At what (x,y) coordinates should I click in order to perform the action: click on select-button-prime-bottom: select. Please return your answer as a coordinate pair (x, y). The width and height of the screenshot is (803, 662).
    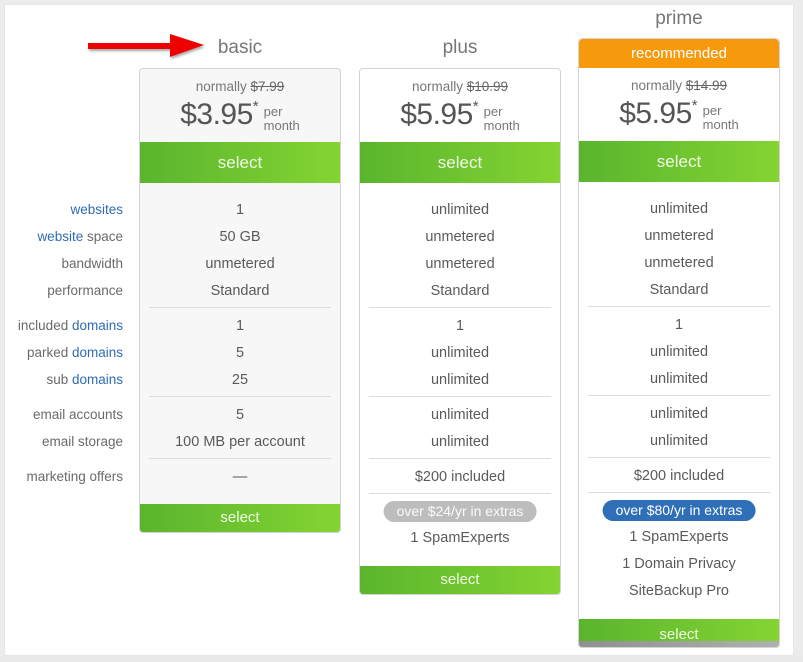
    Looking at the image, I should click on (679, 630).